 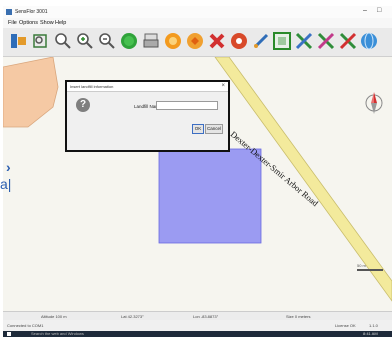 I want to click on globe-icon, so click(x=369, y=41).